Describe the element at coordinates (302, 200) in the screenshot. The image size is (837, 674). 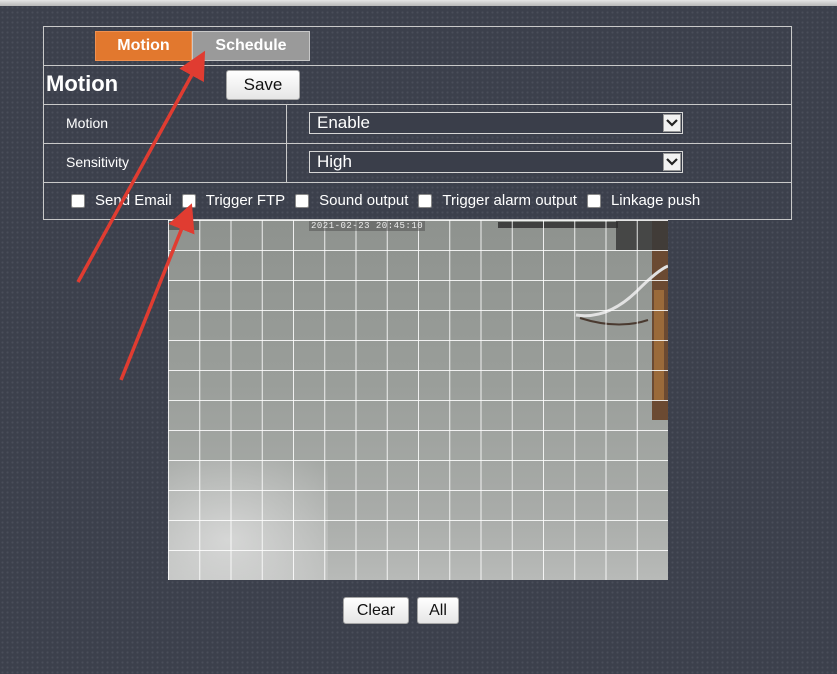
I see `sound-output-checkbox` at that location.